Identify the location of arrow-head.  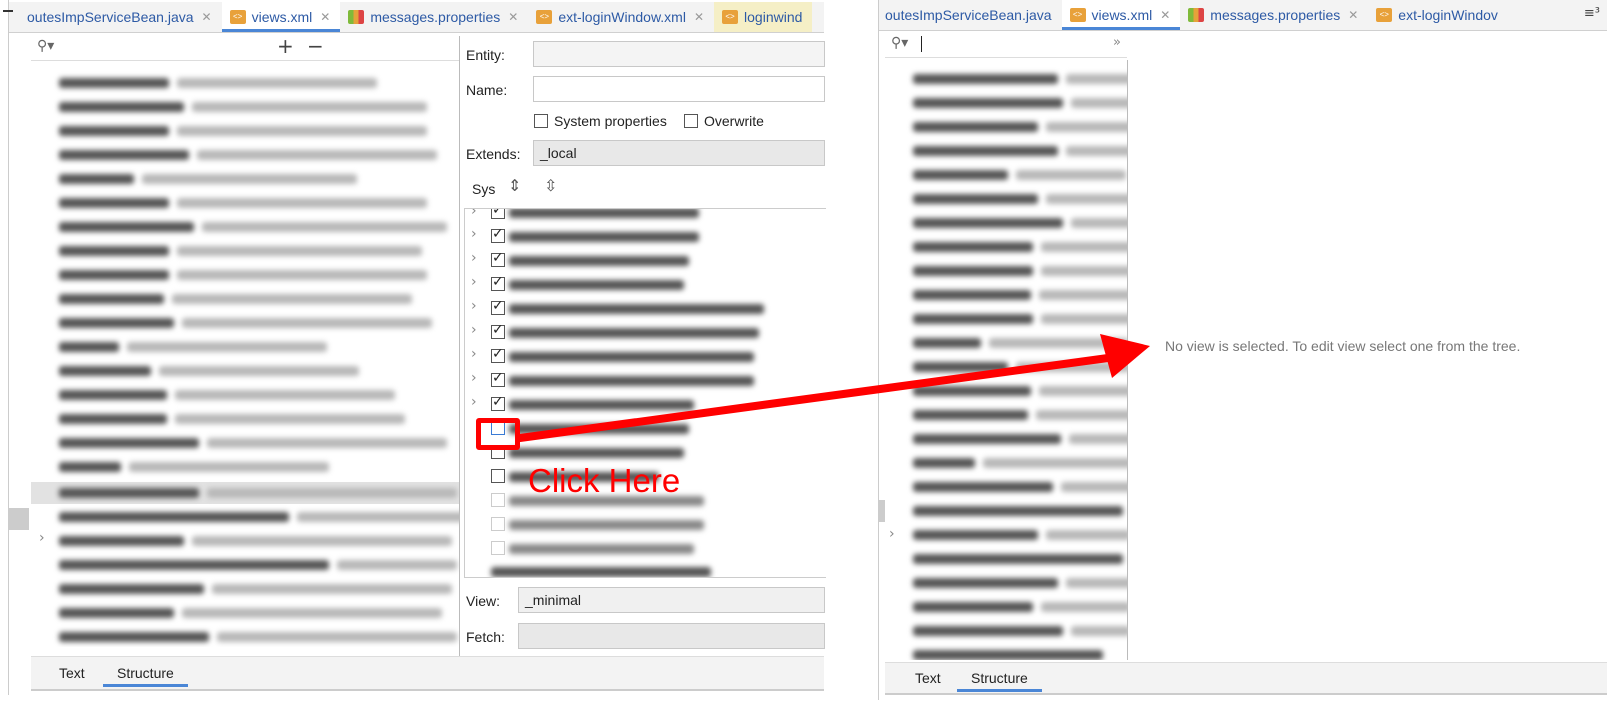
(1125, 356).